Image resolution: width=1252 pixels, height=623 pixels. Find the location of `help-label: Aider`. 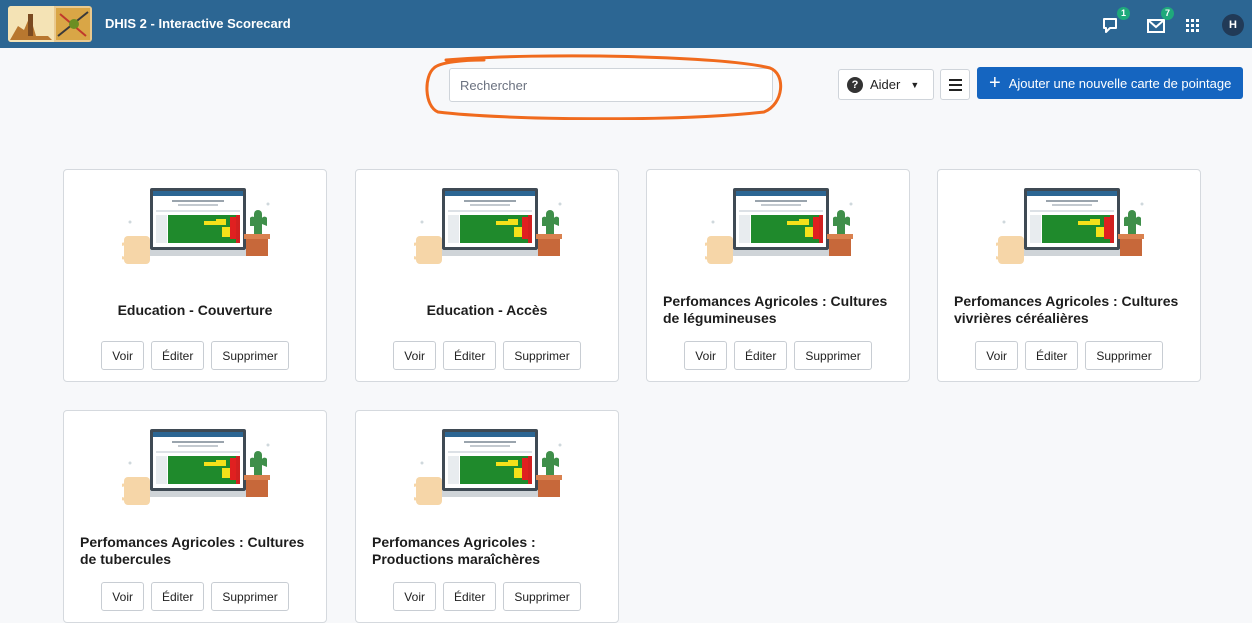

help-label: Aider is located at coordinates (885, 84).